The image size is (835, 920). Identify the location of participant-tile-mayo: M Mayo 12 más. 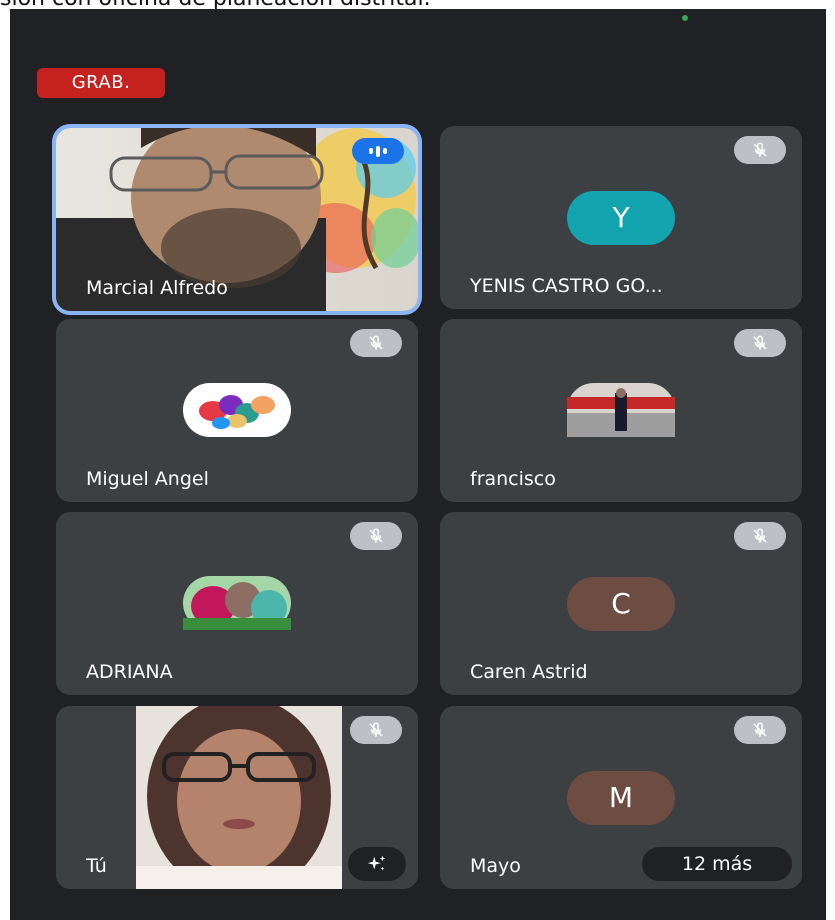
(621, 797).